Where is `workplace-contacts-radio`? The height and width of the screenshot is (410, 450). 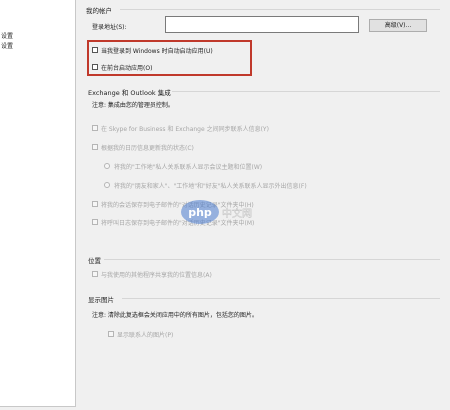 workplace-contacts-radio is located at coordinates (107, 166).